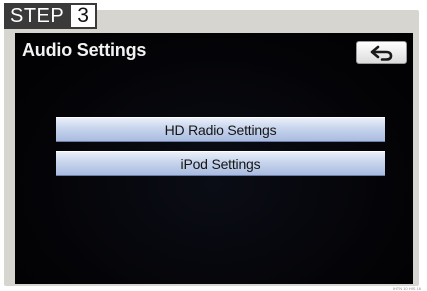 The height and width of the screenshot is (291, 427). I want to click on image-code: IHTN 10 HIS 16, so click(406, 288).